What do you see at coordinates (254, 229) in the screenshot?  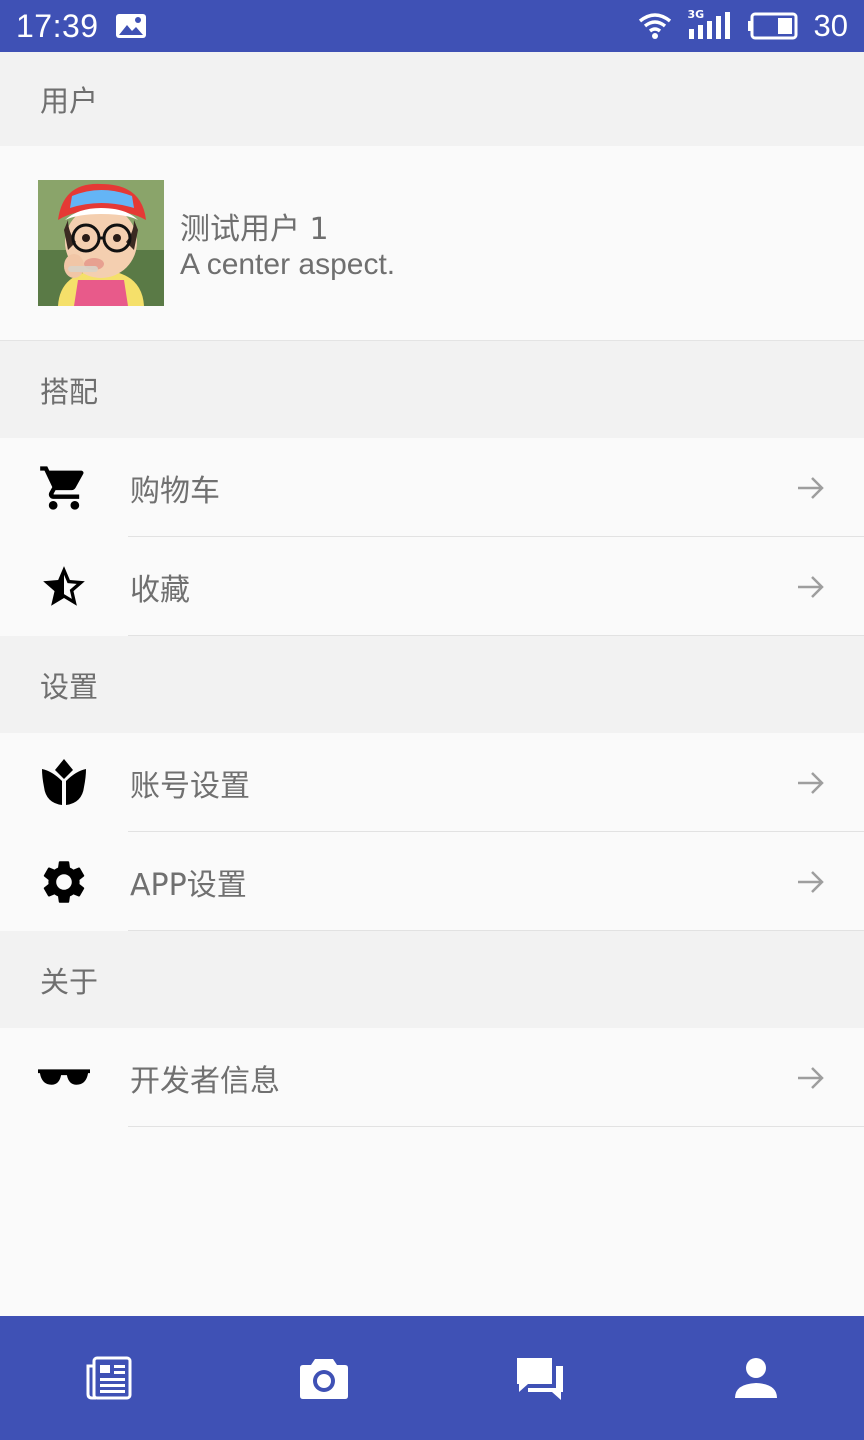 I see `user-name: 测试用户 1` at bounding box center [254, 229].